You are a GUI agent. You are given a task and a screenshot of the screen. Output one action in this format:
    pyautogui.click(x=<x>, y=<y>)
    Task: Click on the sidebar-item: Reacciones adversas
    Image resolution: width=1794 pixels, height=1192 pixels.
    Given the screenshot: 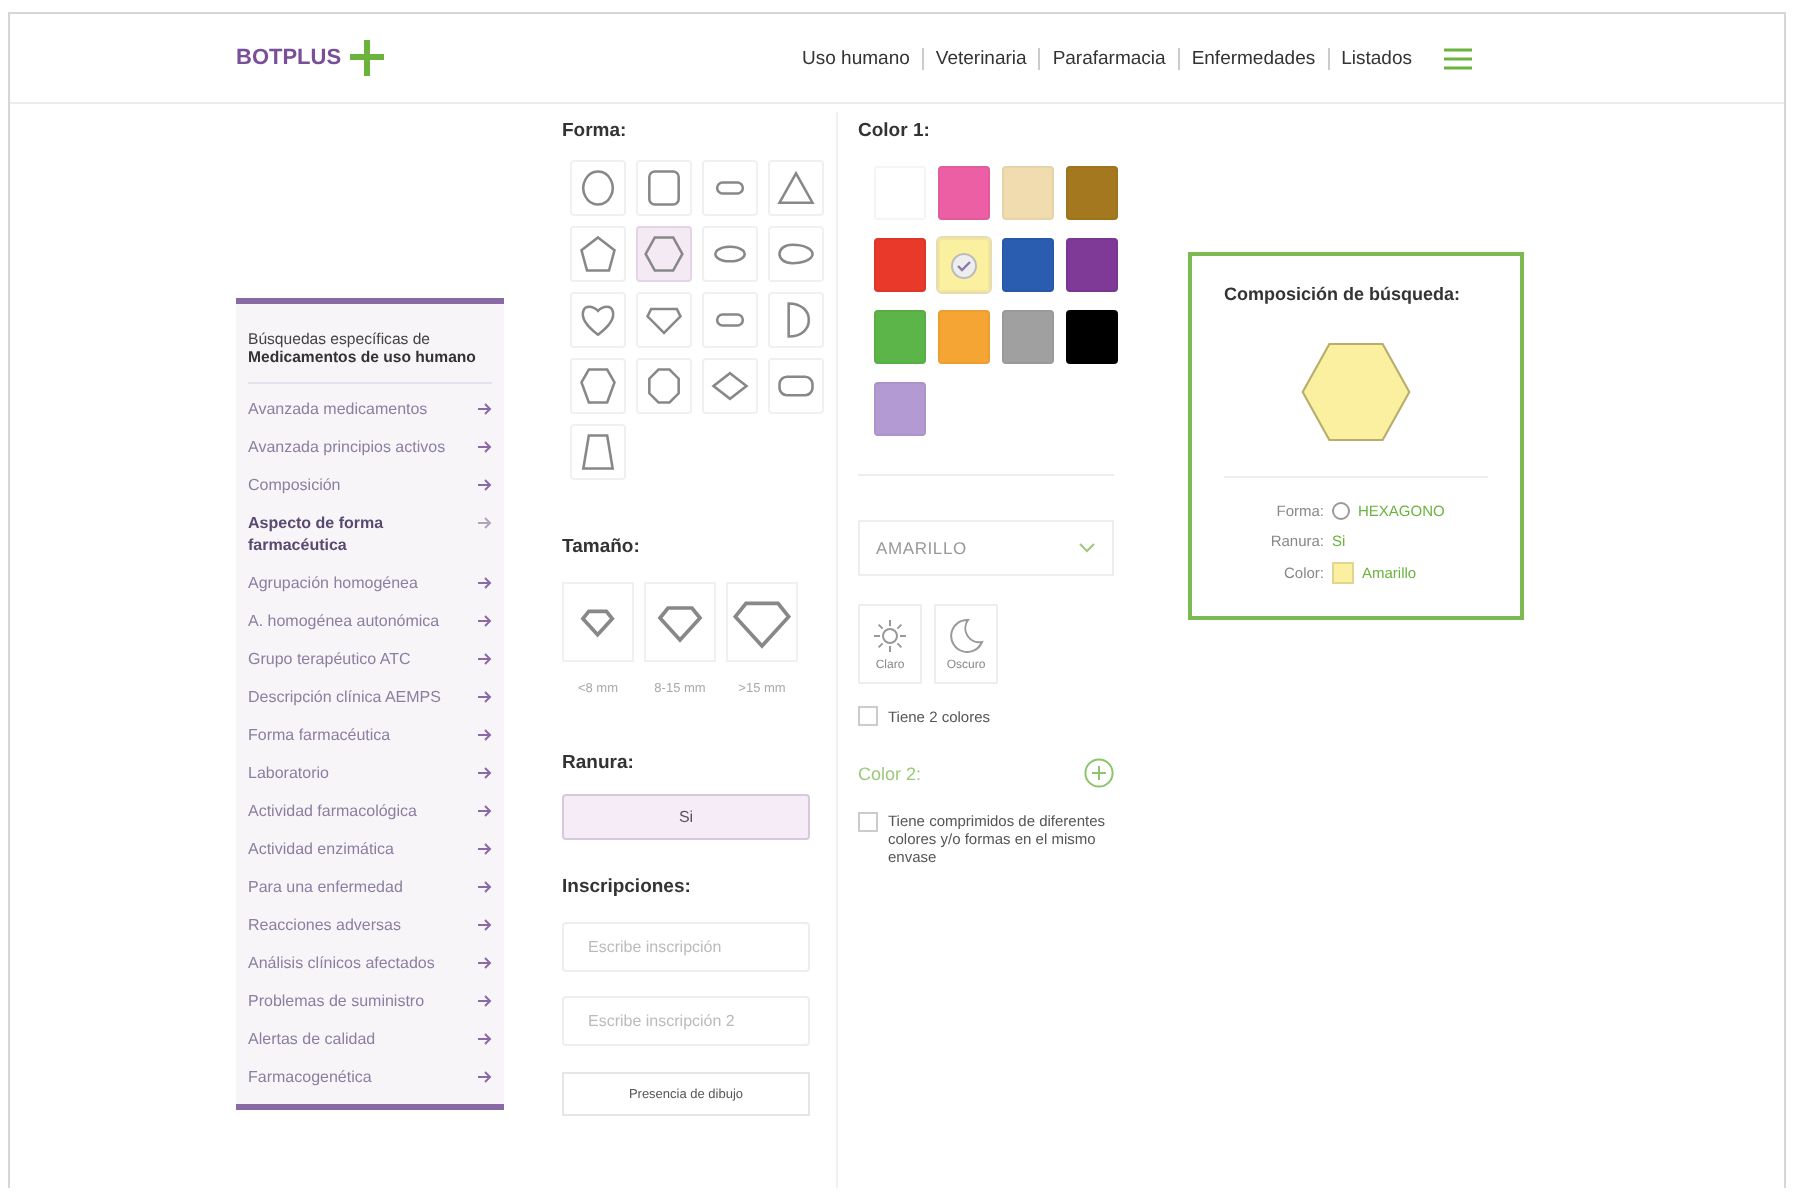 What is the action you would take?
    pyautogui.click(x=370, y=925)
    